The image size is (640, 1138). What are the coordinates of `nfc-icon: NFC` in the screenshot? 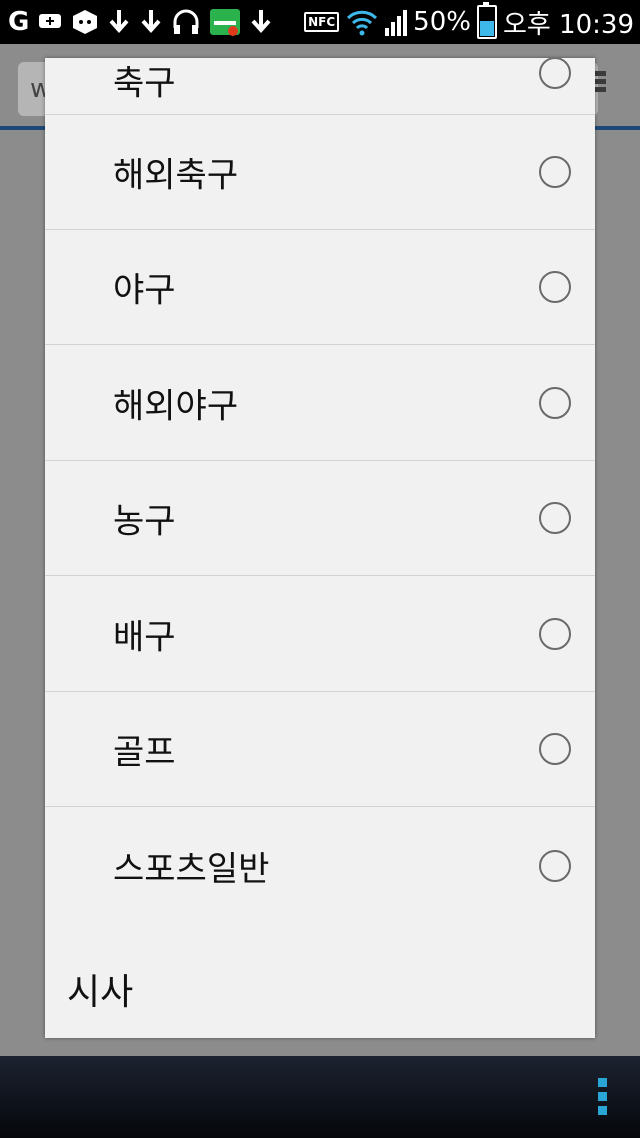 It's located at (322, 22).